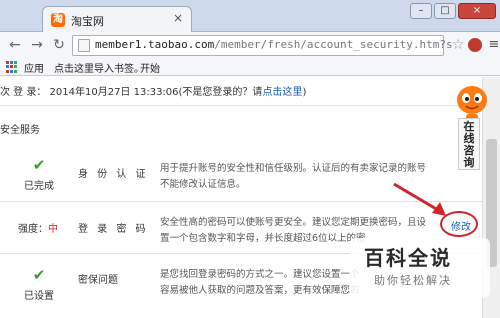  I want to click on item-name: 密保问题, so click(98, 280).